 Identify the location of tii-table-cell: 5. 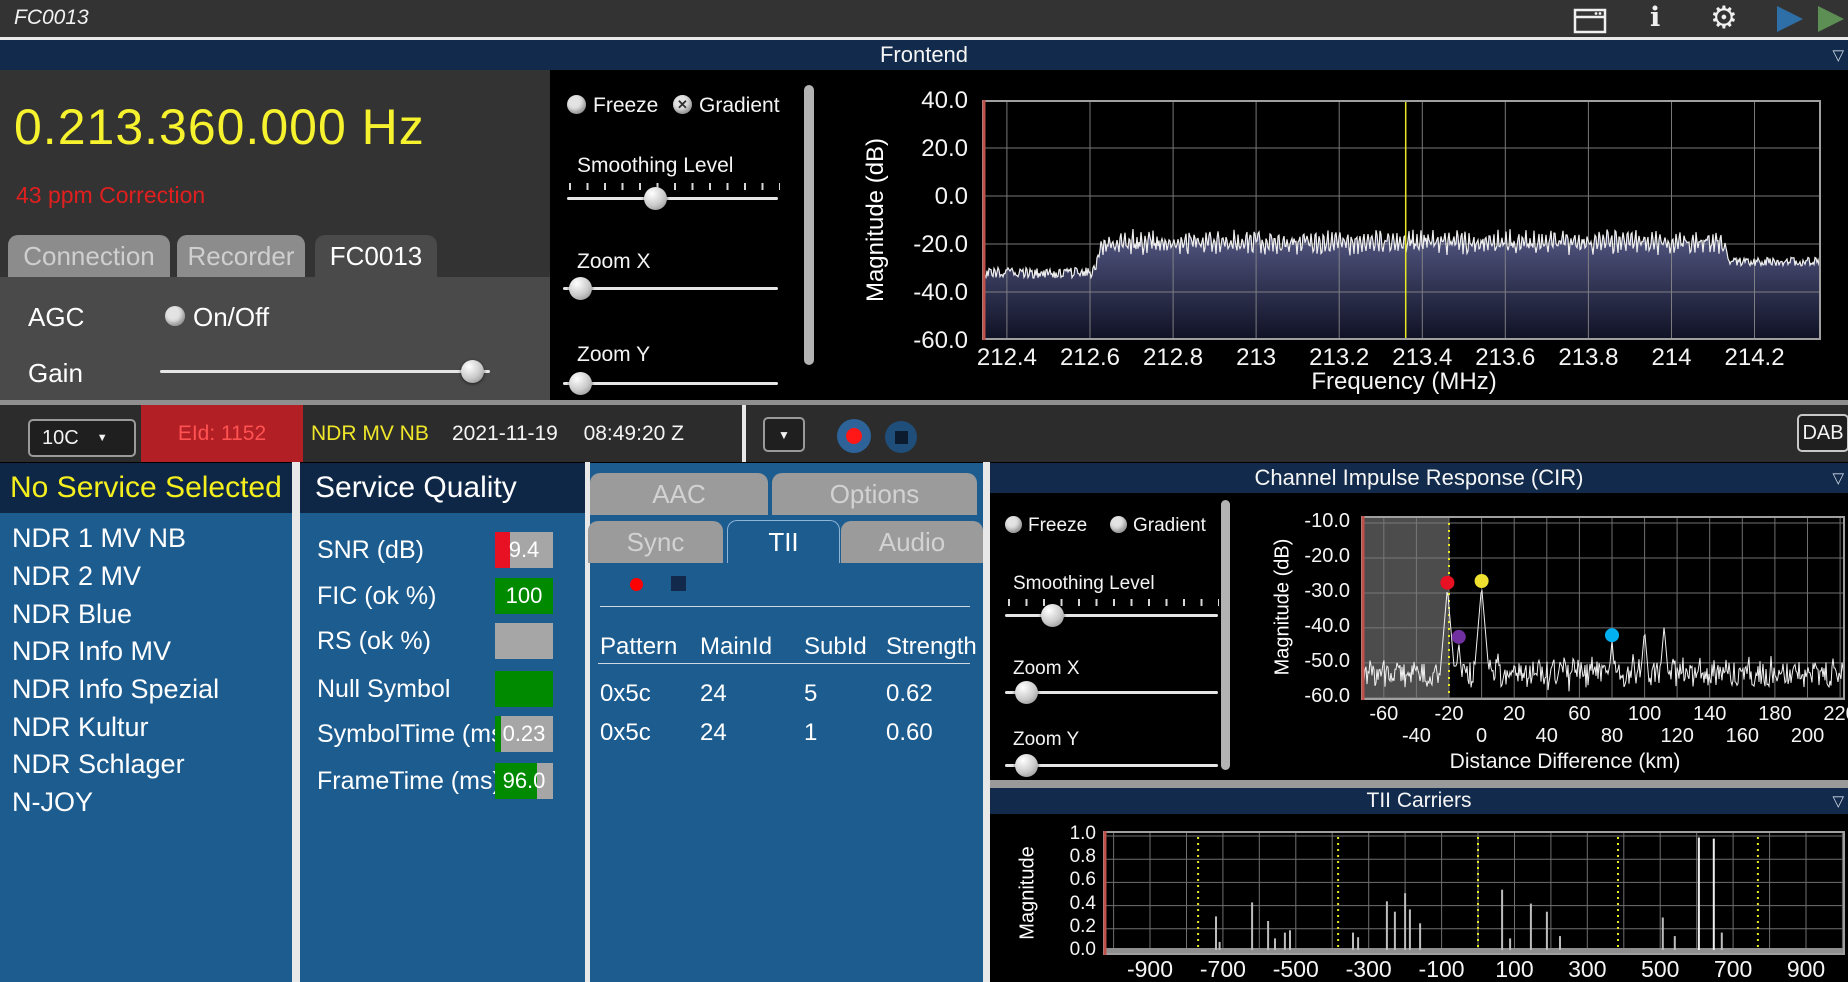
(811, 693).